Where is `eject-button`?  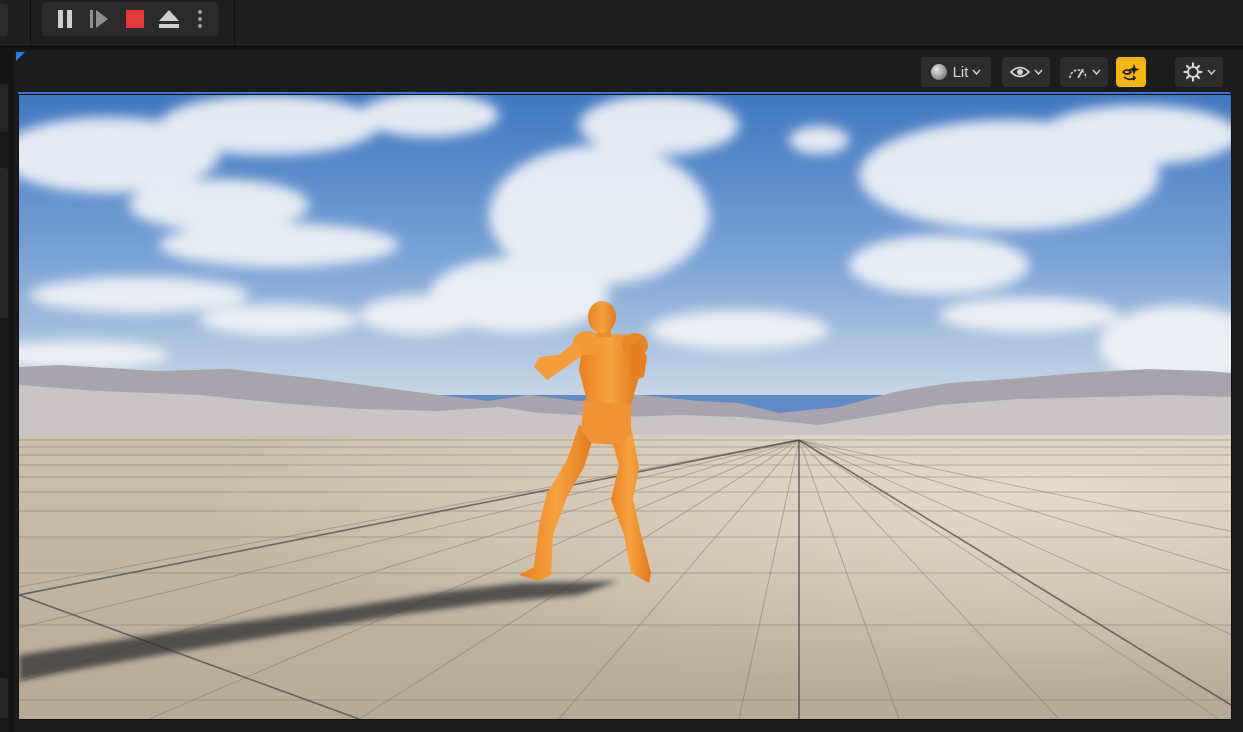
eject-button is located at coordinates (169, 19).